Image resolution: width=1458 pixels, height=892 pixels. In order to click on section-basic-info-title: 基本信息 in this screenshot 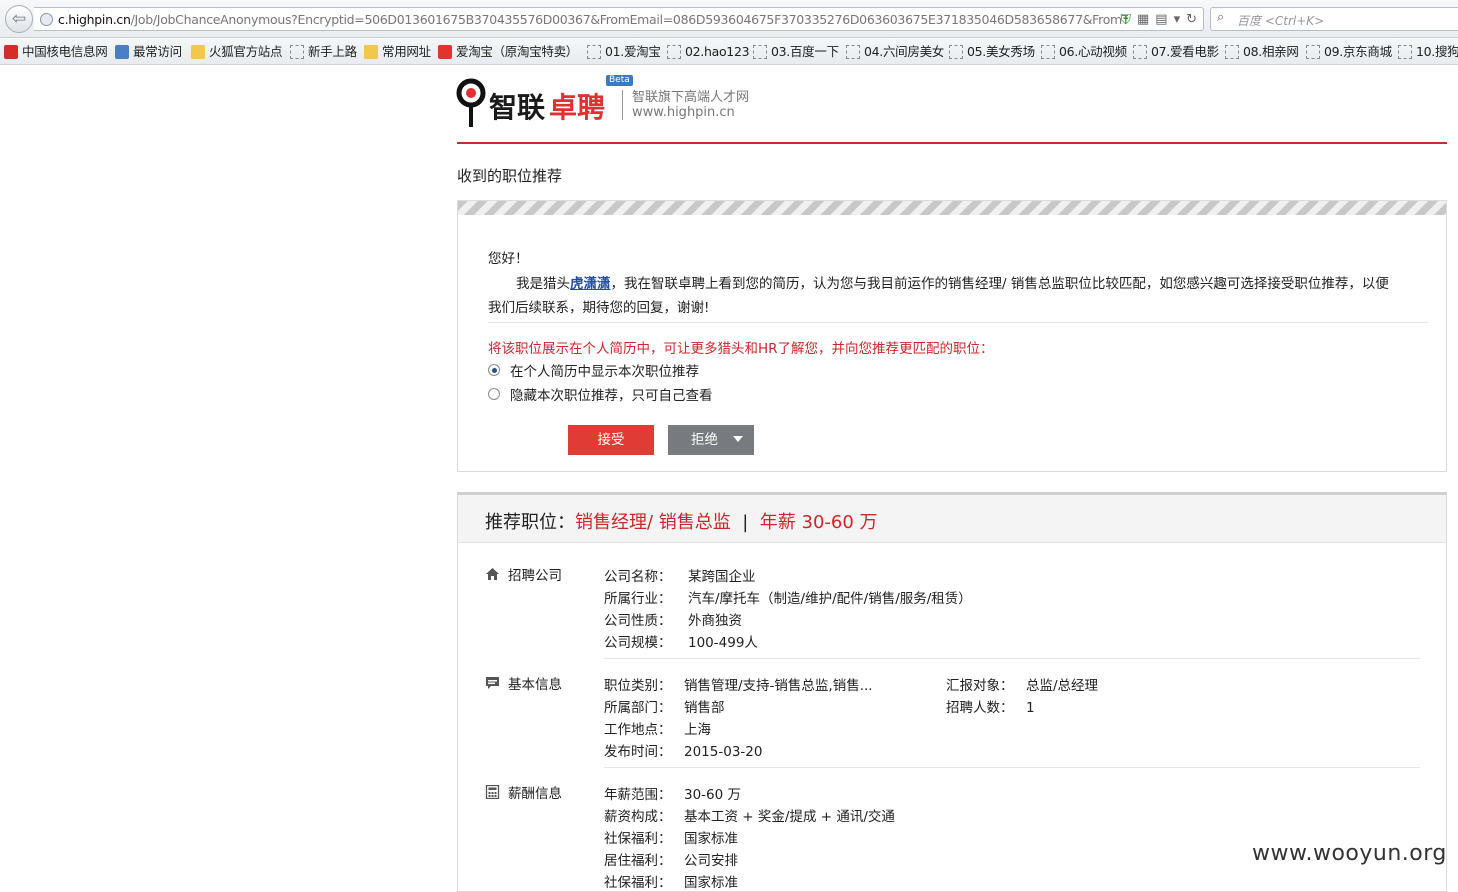, I will do `click(535, 685)`.